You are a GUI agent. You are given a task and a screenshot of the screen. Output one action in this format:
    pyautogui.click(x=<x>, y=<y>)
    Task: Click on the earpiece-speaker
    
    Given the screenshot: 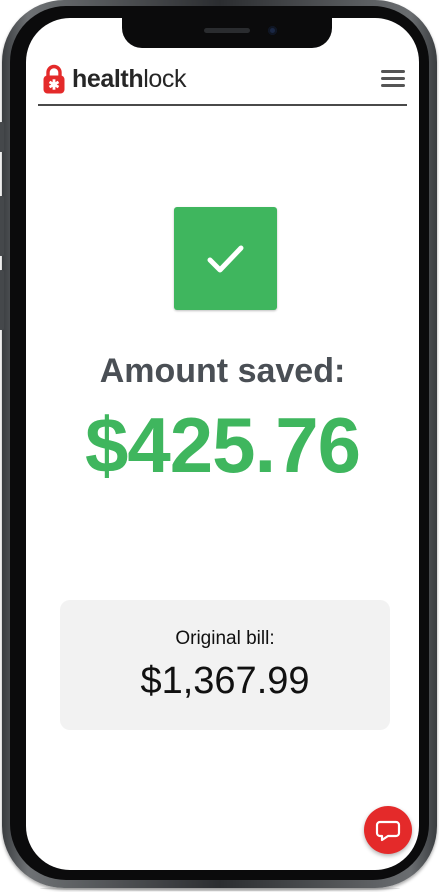 What is the action you would take?
    pyautogui.click(x=227, y=30)
    